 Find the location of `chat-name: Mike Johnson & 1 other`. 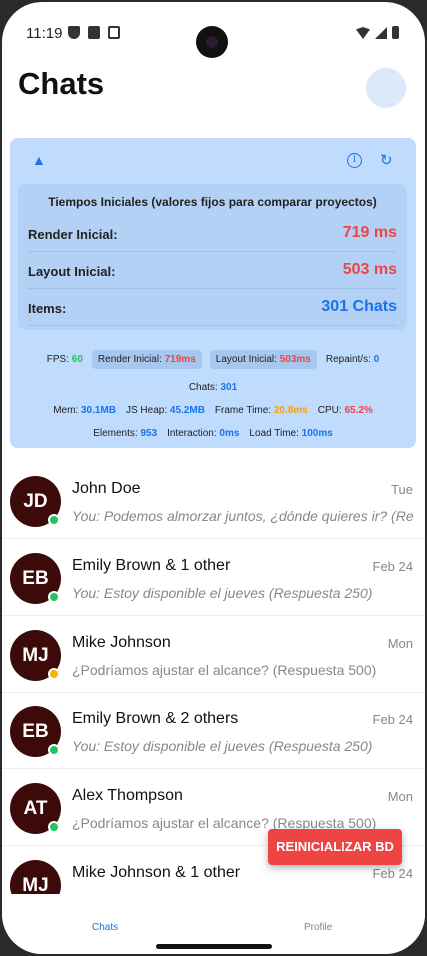

chat-name: Mike Johnson & 1 other is located at coordinates (156, 872).